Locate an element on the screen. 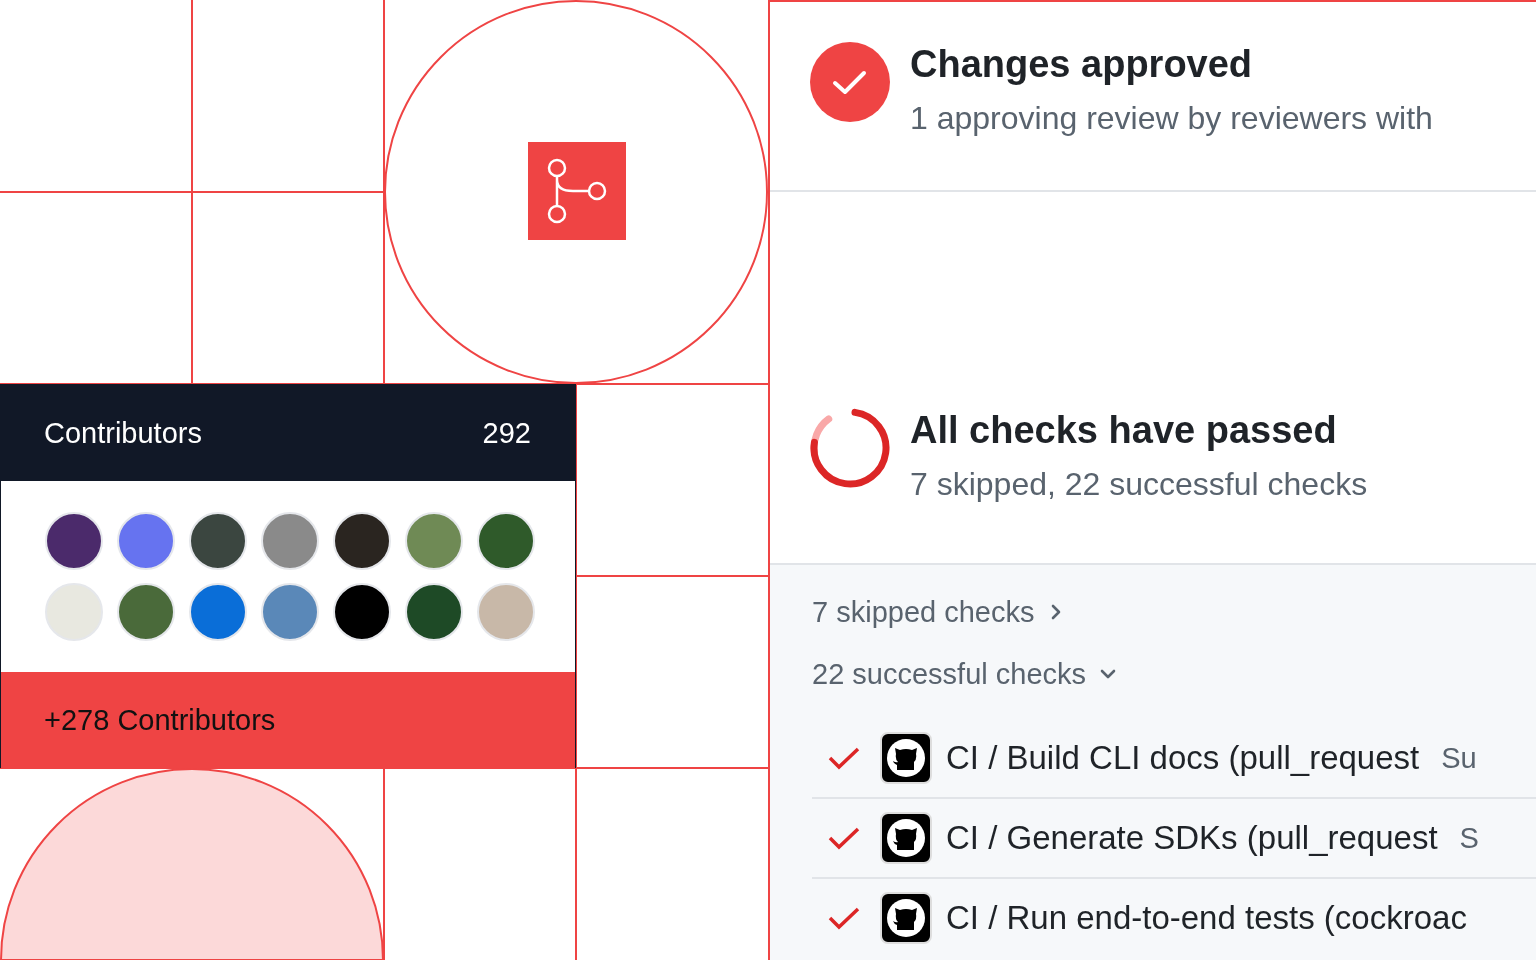 The image size is (1536, 960). approved-check-icon is located at coordinates (850, 82).